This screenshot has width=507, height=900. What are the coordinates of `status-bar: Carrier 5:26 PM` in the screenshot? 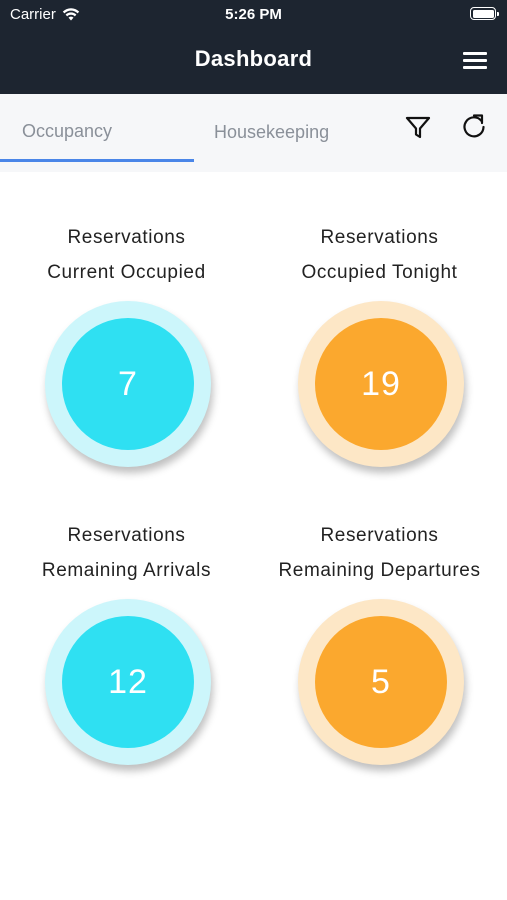 It's located at (253, 15).